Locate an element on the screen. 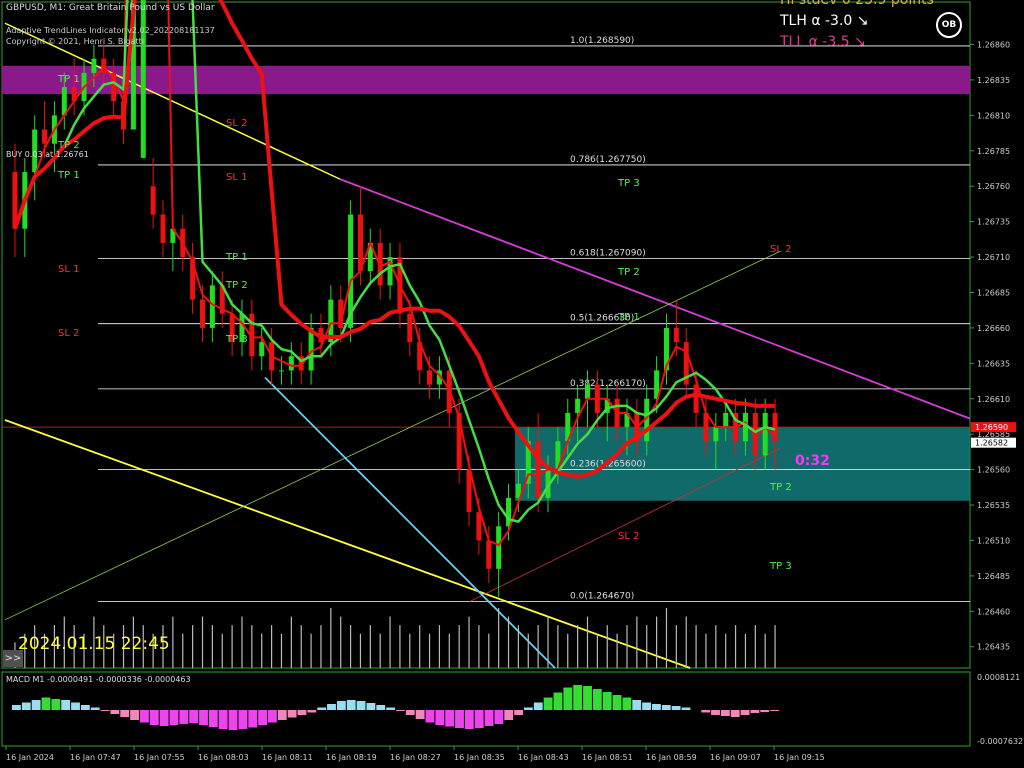 The width and height of the screenshot is (1024, 768). fib-label: 0.618(1.267090) is located at coordinates (608, 253).